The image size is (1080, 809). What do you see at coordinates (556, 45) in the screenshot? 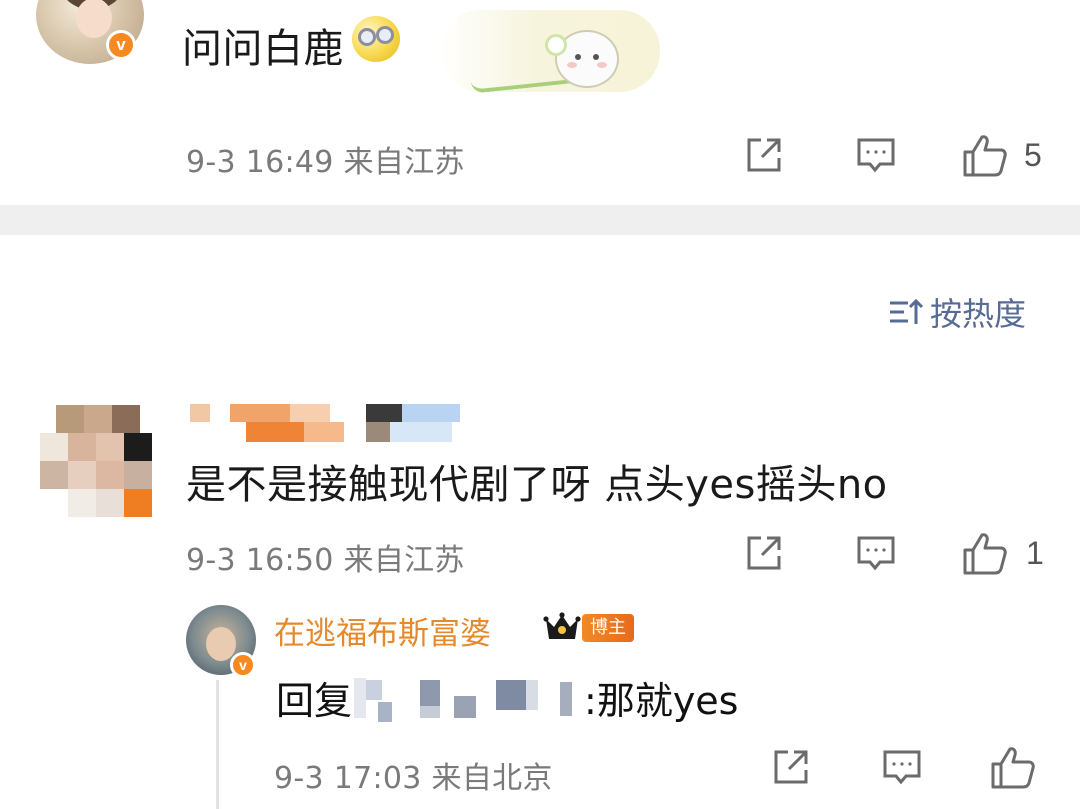
I see `flower-sticker` at bounding box center [556, 45].